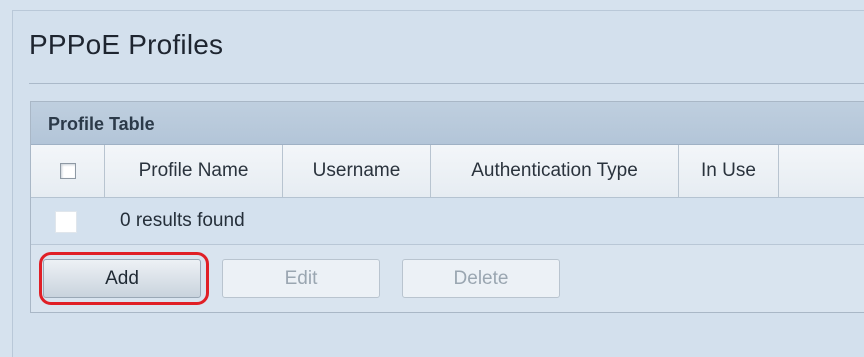  Describe the element at coordinates (447, 221) in the screenshot. I see `empty-result-row: 0 results found` at that location.